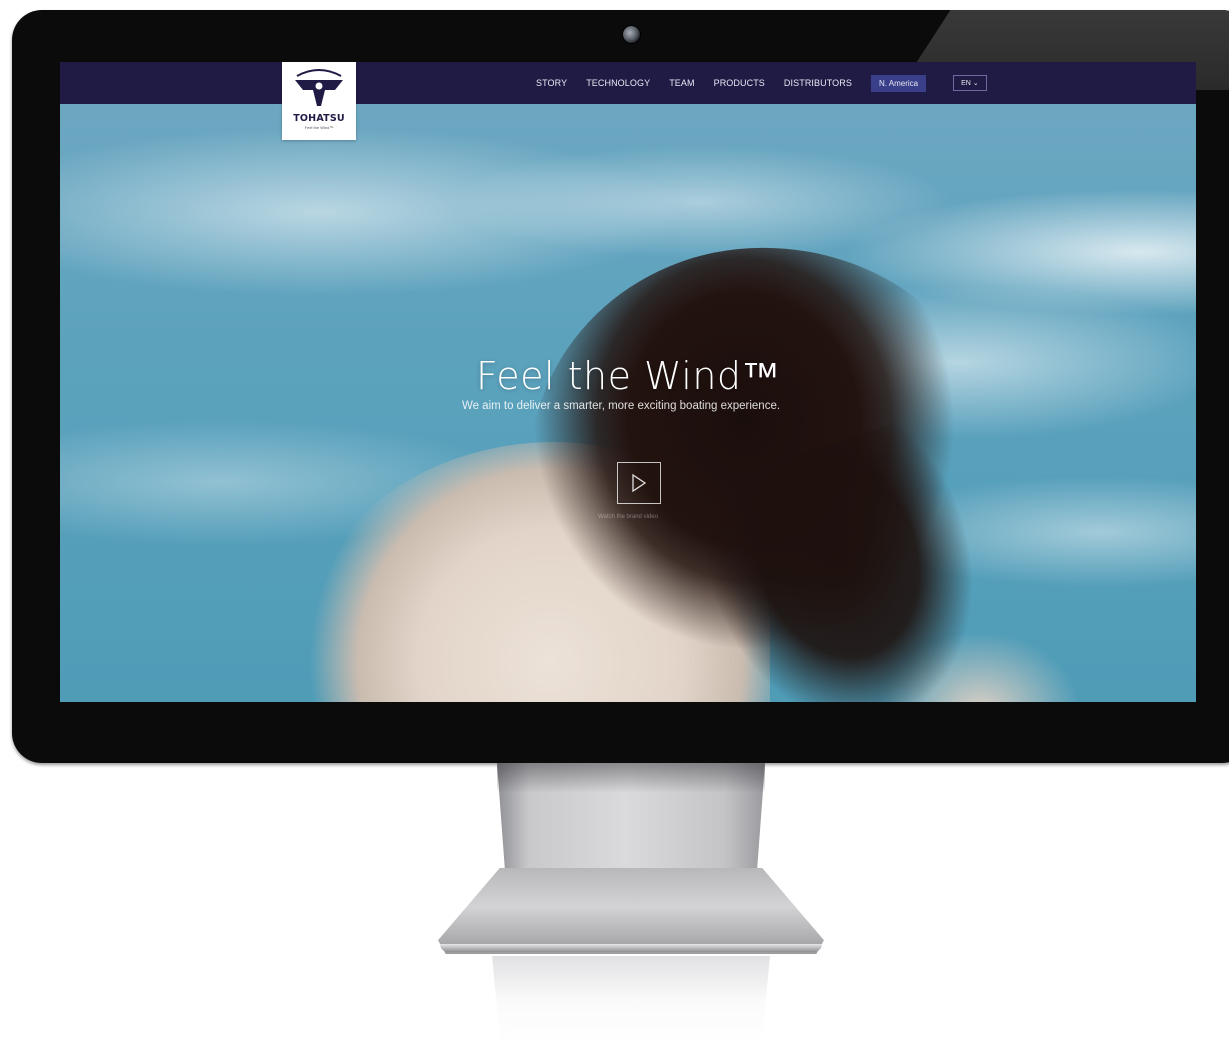  Describe the element at coordinates (970, 83) in the screenshot. I see `language-selector: EN ⌄` at that location.